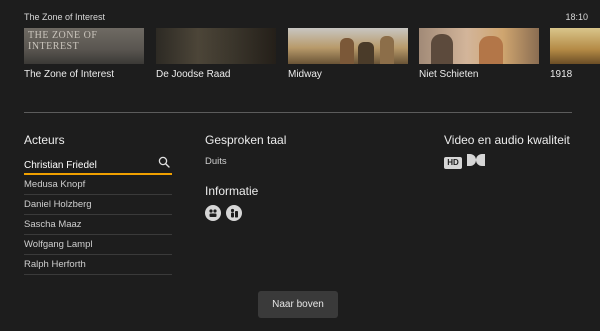 This screenshot has height=331, width=600. What do you see at coordinates (298, 112) in the screenshot?
I see `section-divider` at bounding box center [298, 112].